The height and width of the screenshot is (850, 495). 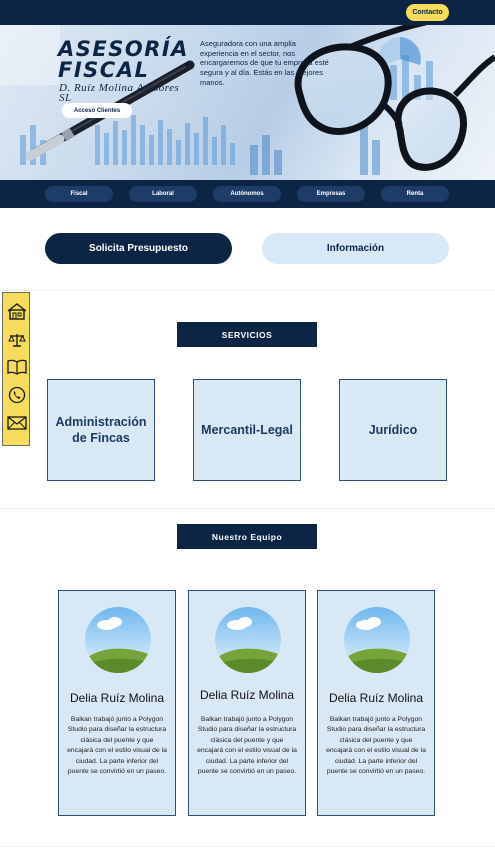 I want to click on service-card-mercantil: Mercantil-Legal, so click(x=247, y=430).